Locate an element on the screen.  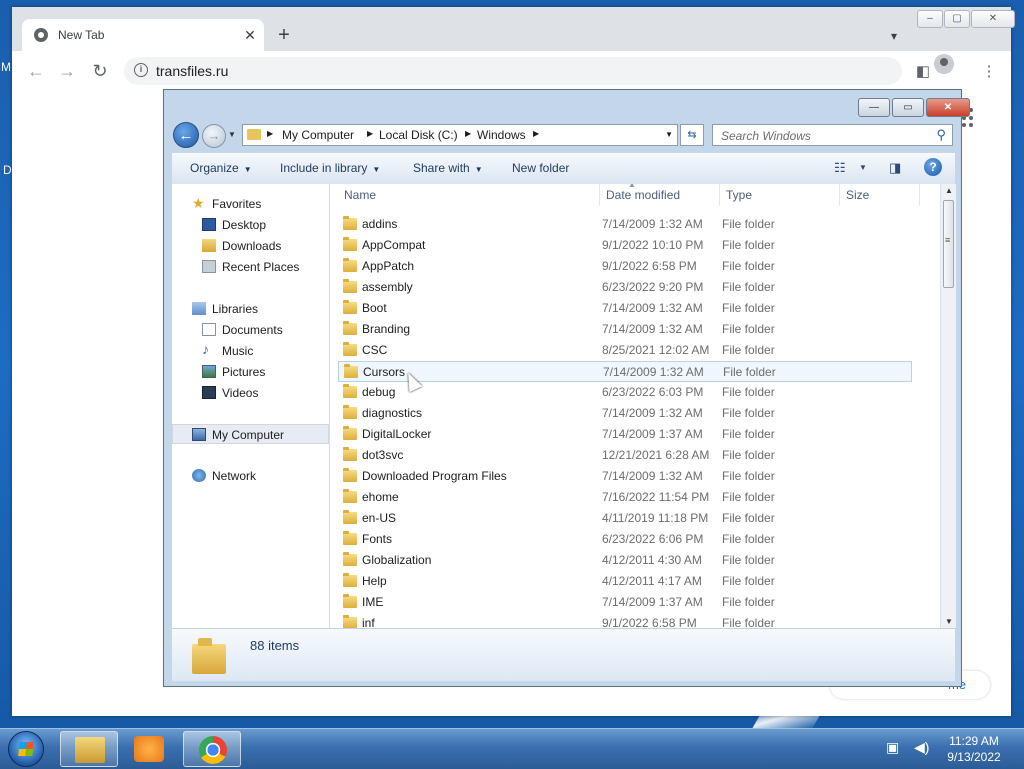
breadcrumb-my-computer: My Computer is located at coordinates (318, 135).